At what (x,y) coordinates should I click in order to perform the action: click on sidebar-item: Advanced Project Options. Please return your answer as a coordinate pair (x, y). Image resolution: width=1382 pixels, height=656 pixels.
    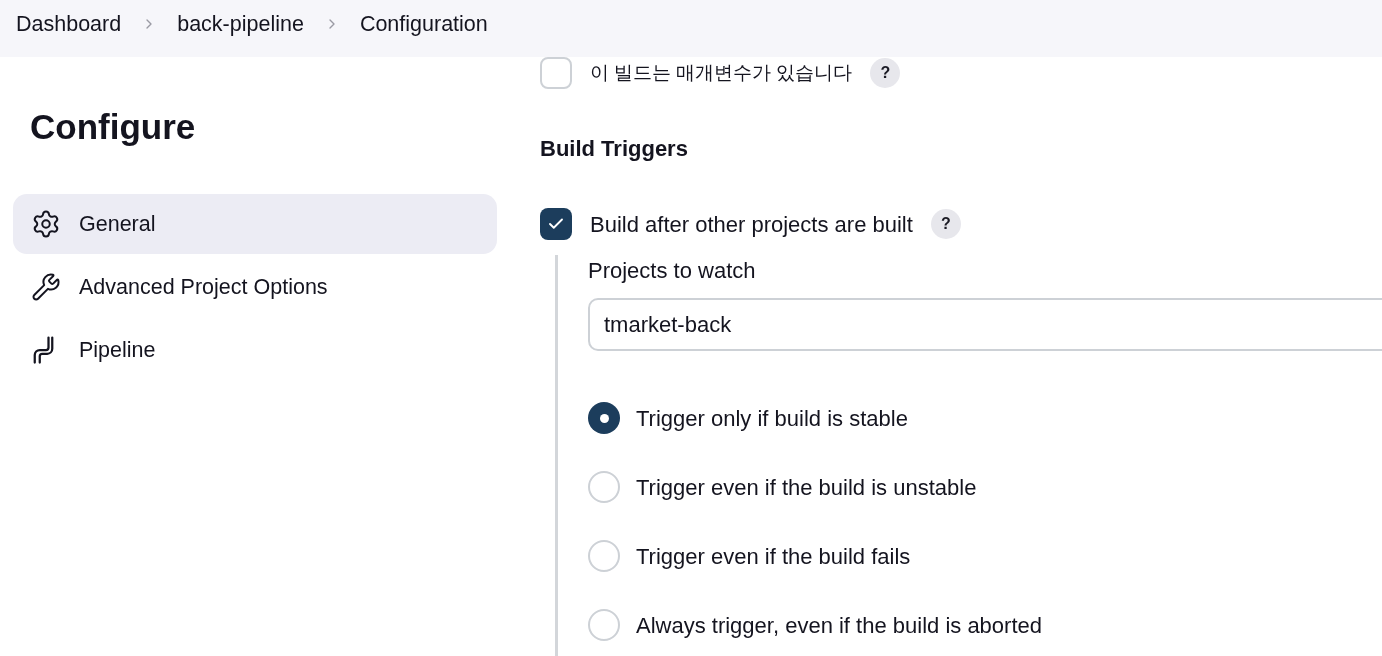
    Looking at the image, I should click on (255, 287).